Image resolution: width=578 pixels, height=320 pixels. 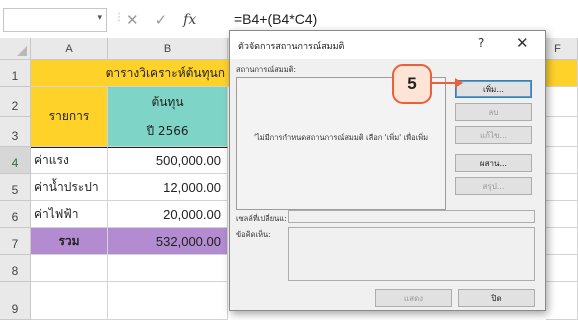 What do you see at coordinates (496, 298) in the screenshot?
I see `close-button: ปิด` at bounding box center [496, 298].